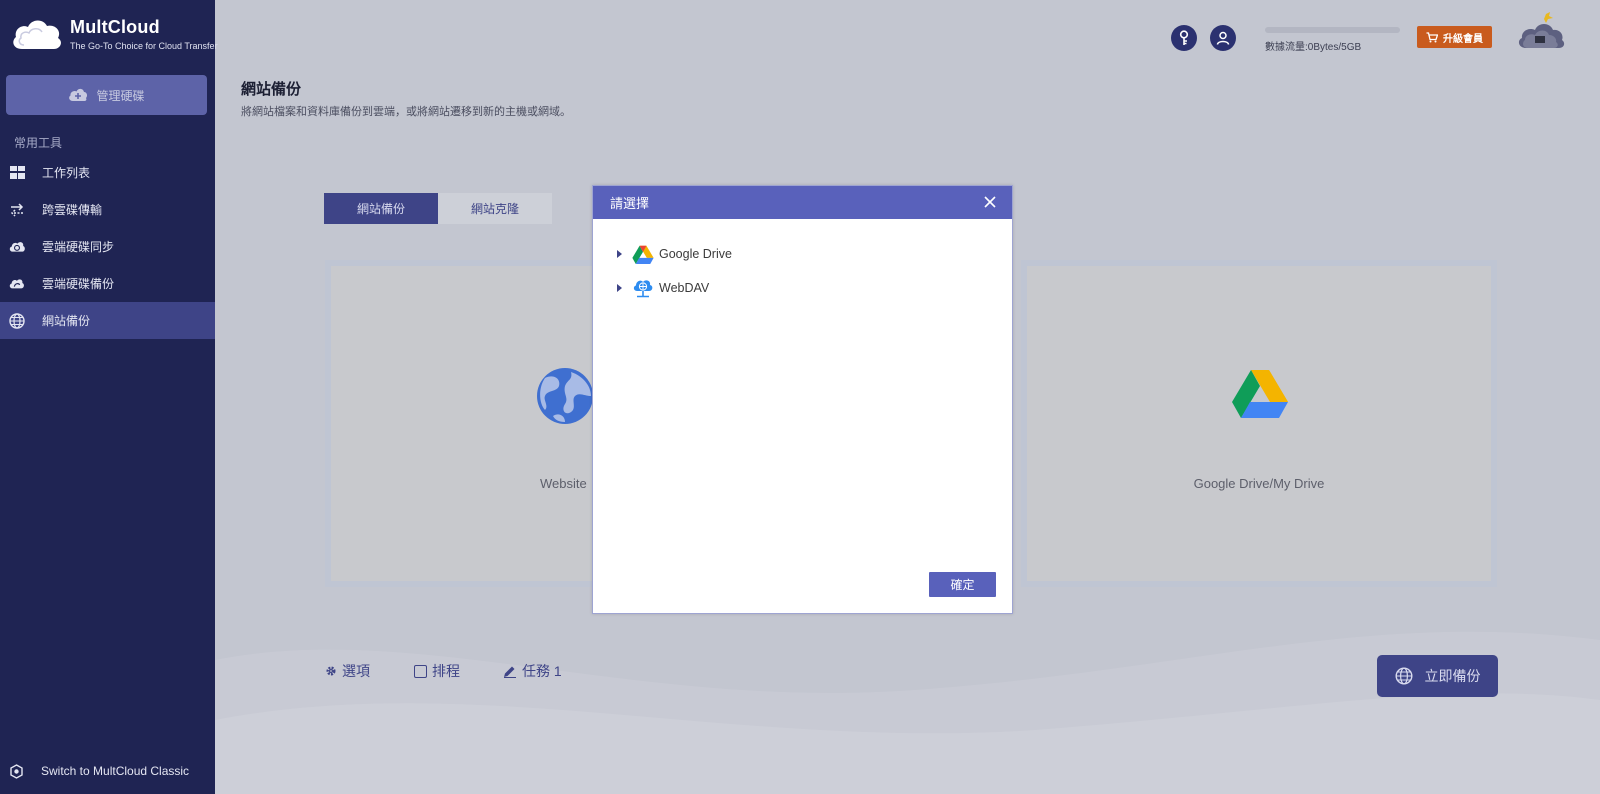  Describe the element at coordinates (1463, 39) in the screenshot. I see `upgrade-label: 升級會員` at that location.